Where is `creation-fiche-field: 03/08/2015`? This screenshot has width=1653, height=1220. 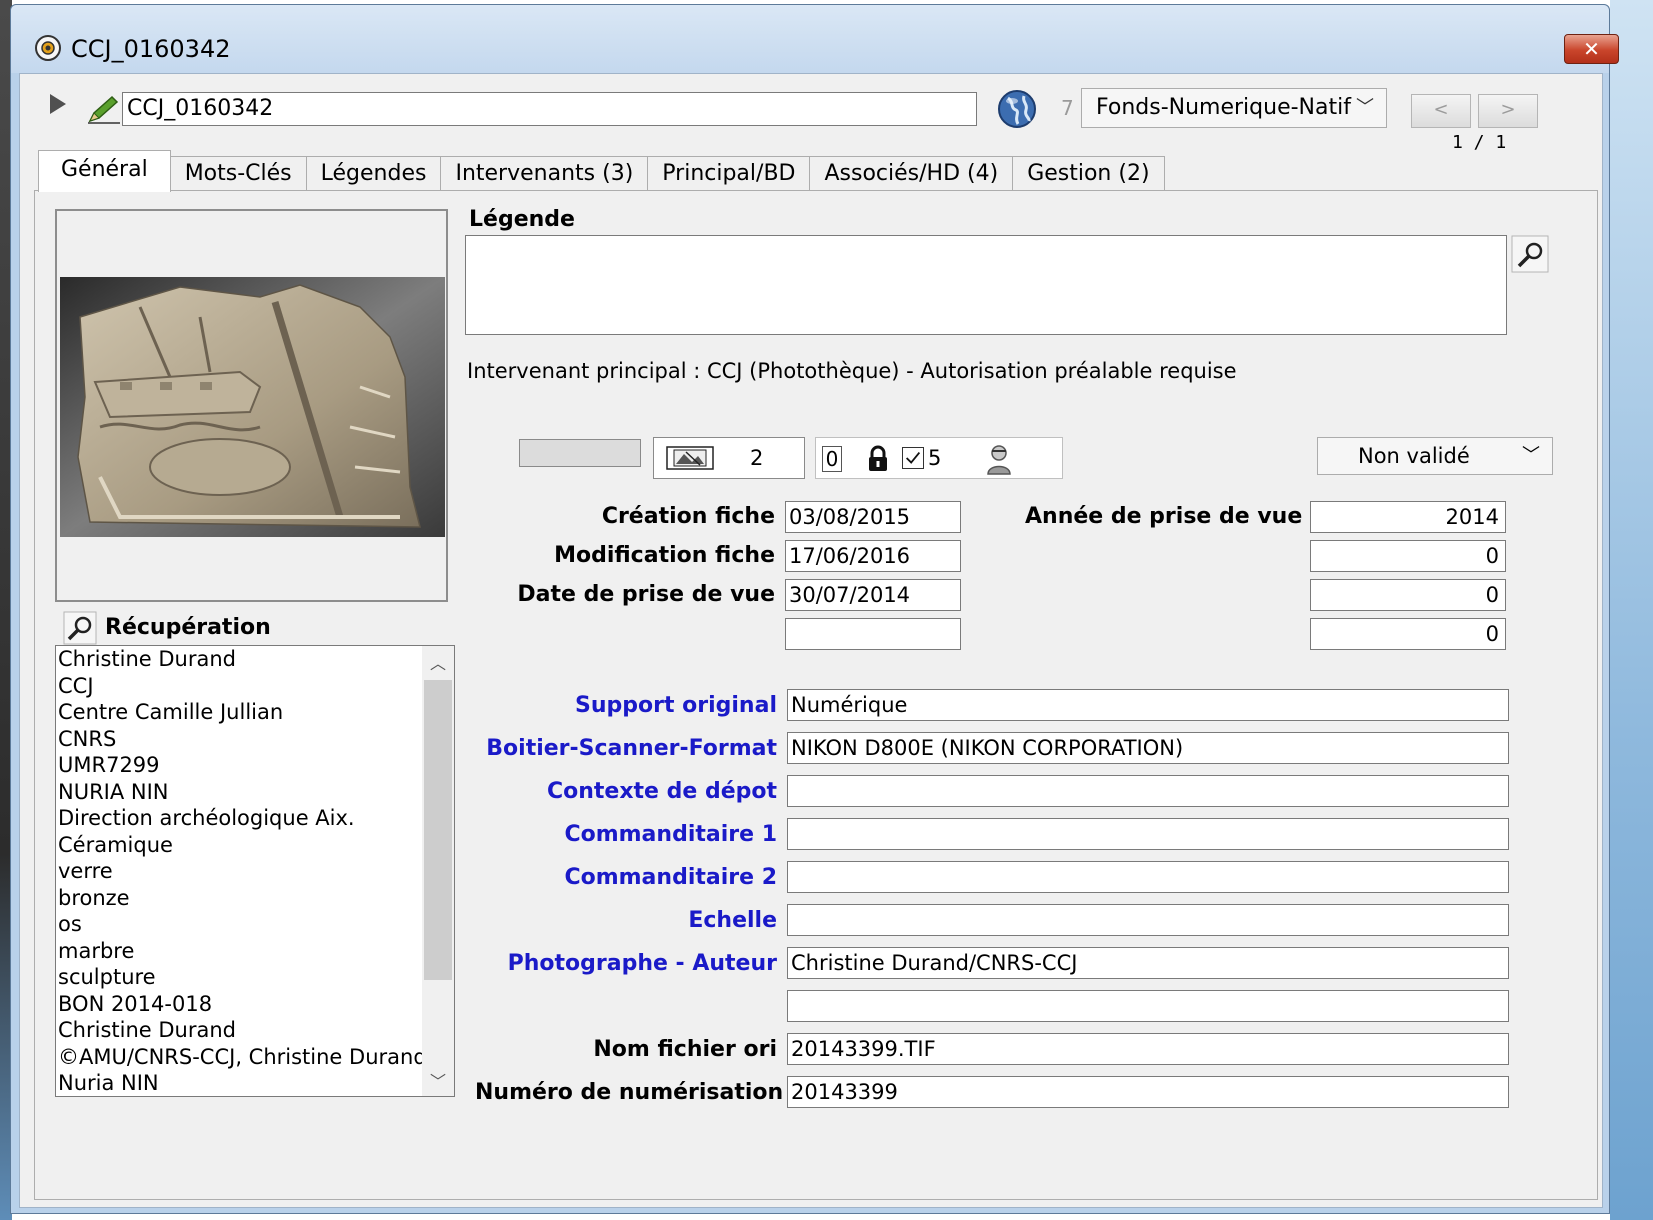
creation-fiche-field: 03/08/2015 is located at coordinates (873, 517).